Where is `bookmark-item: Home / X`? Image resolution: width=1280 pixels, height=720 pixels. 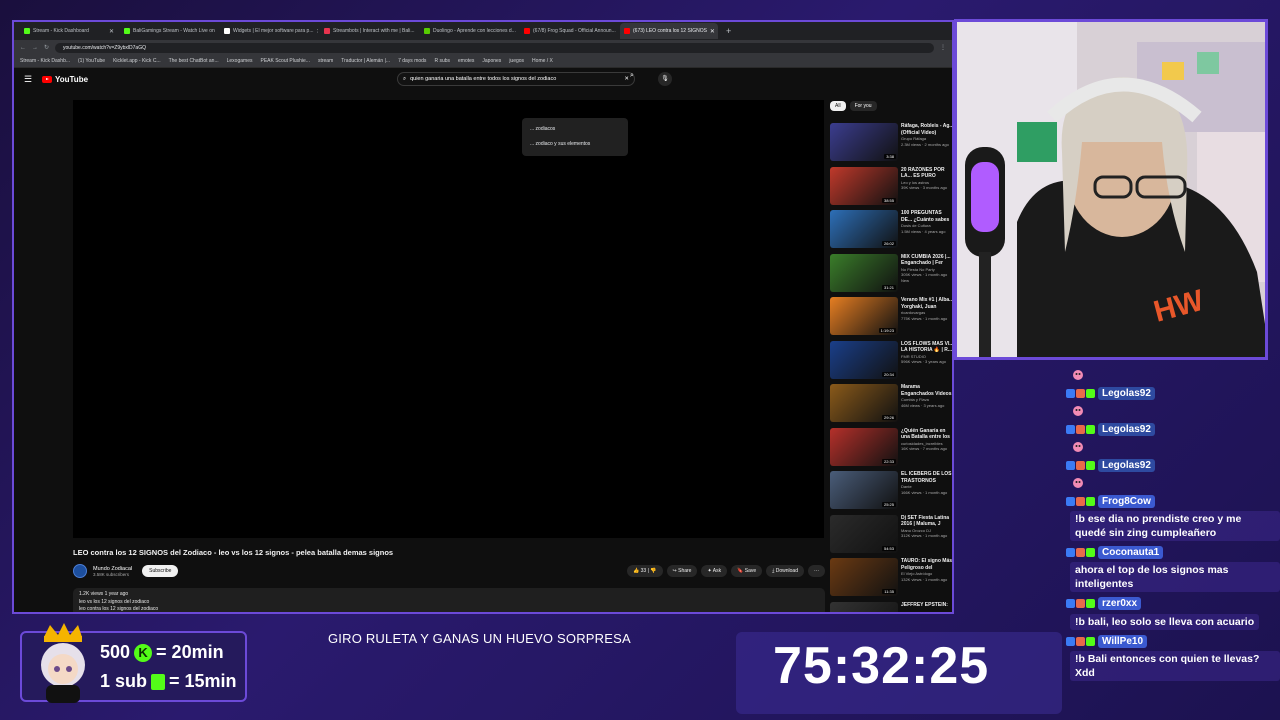
bookmark-item: Home / X is located at coordinates (542, 61).